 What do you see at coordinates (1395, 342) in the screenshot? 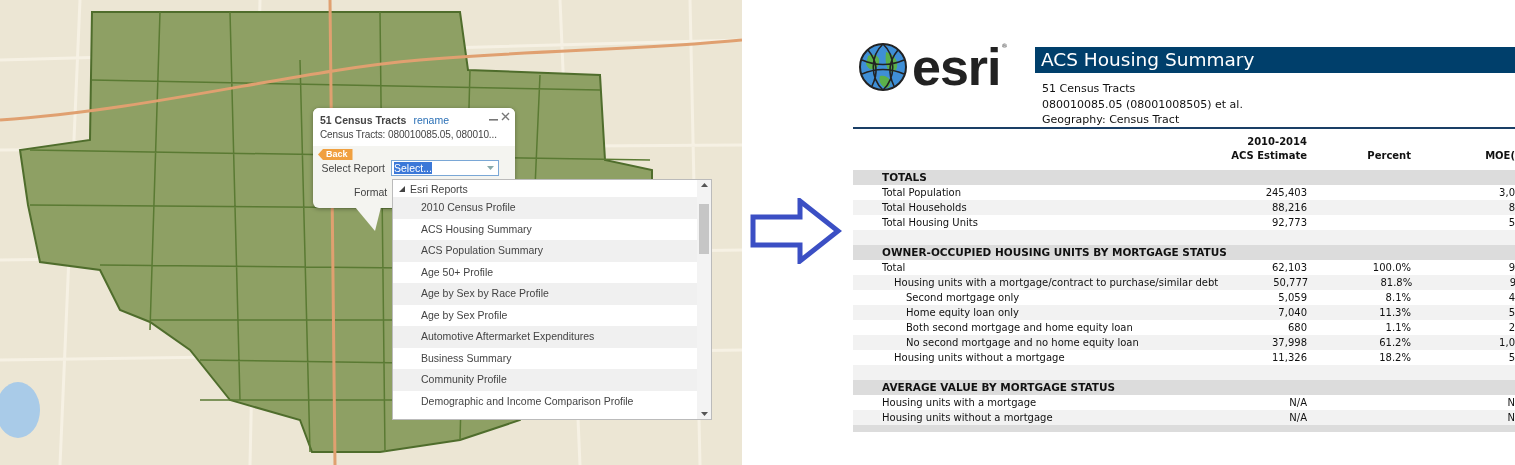
I see `percent-value: 61.2%` at bounding box center [1395, 342].